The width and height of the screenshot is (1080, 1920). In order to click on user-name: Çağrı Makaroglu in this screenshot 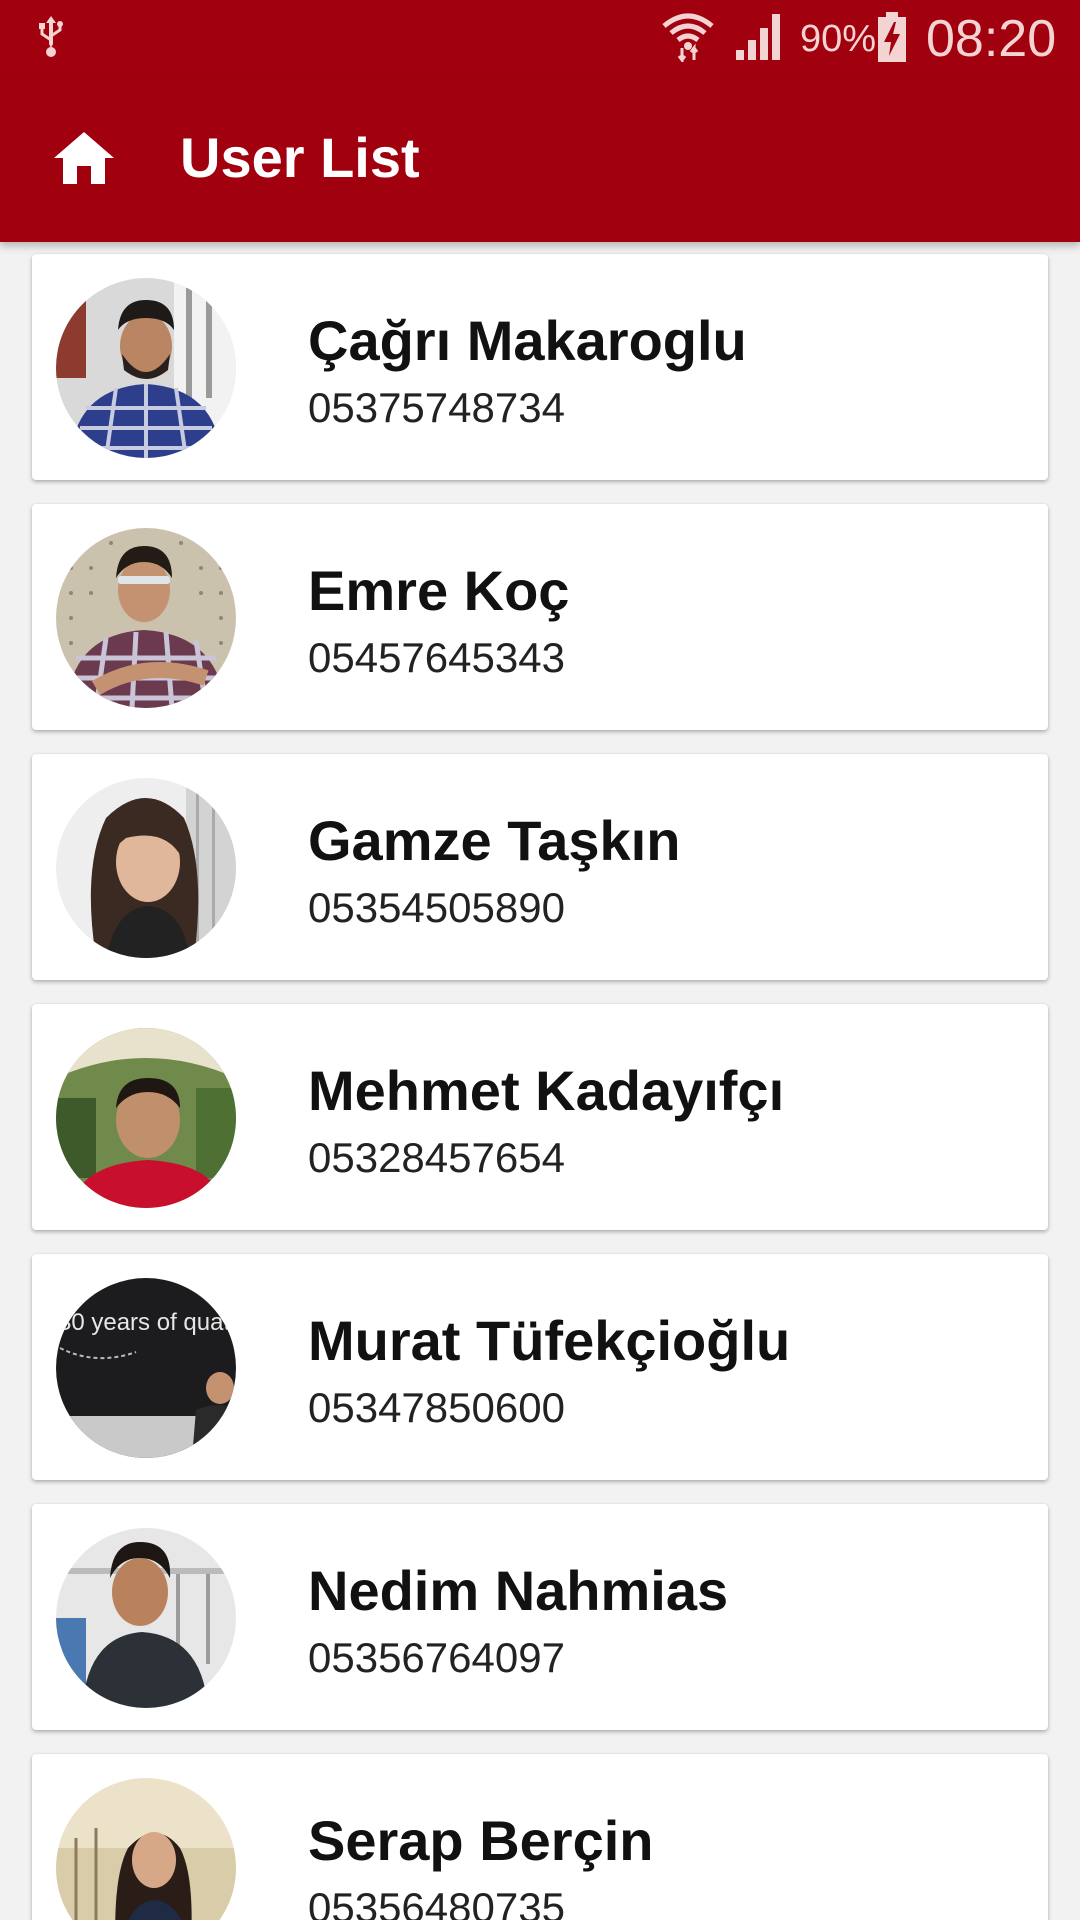, I will do `click(527, 340)`.